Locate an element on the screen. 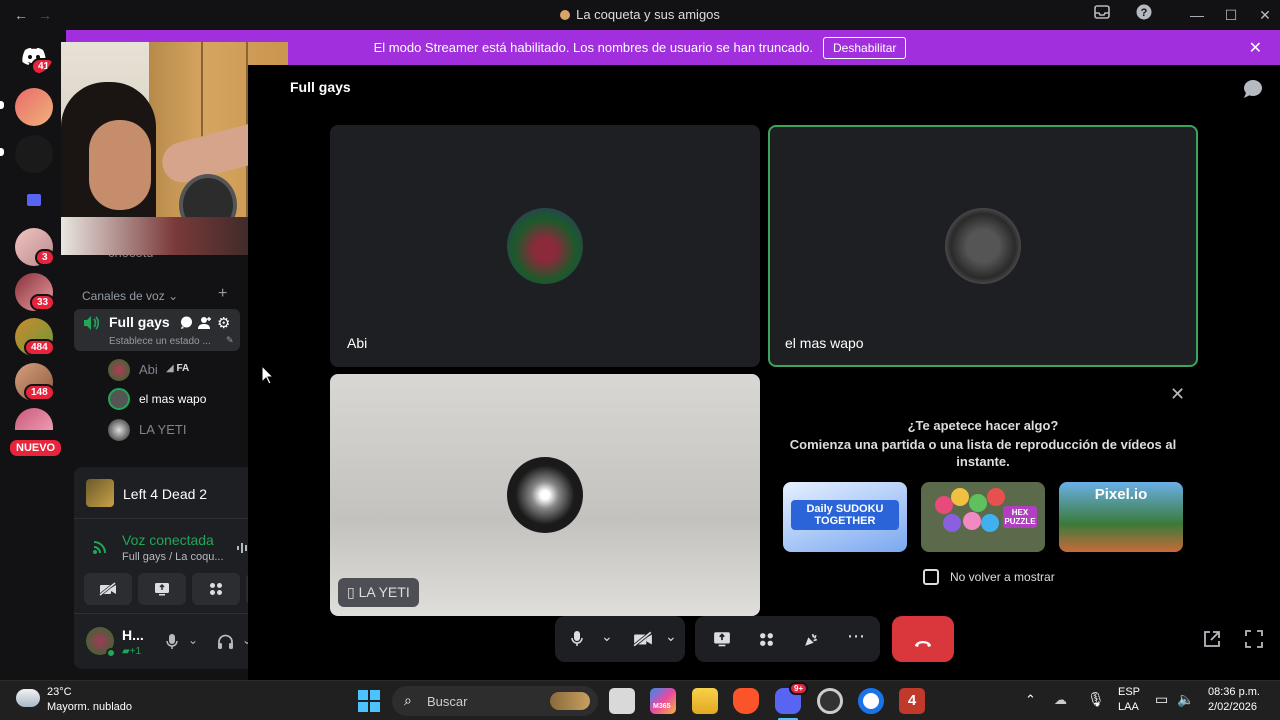 The width and height of the screenshot is (1280, 720). leave-call-button is located at coordinates (923, 639).